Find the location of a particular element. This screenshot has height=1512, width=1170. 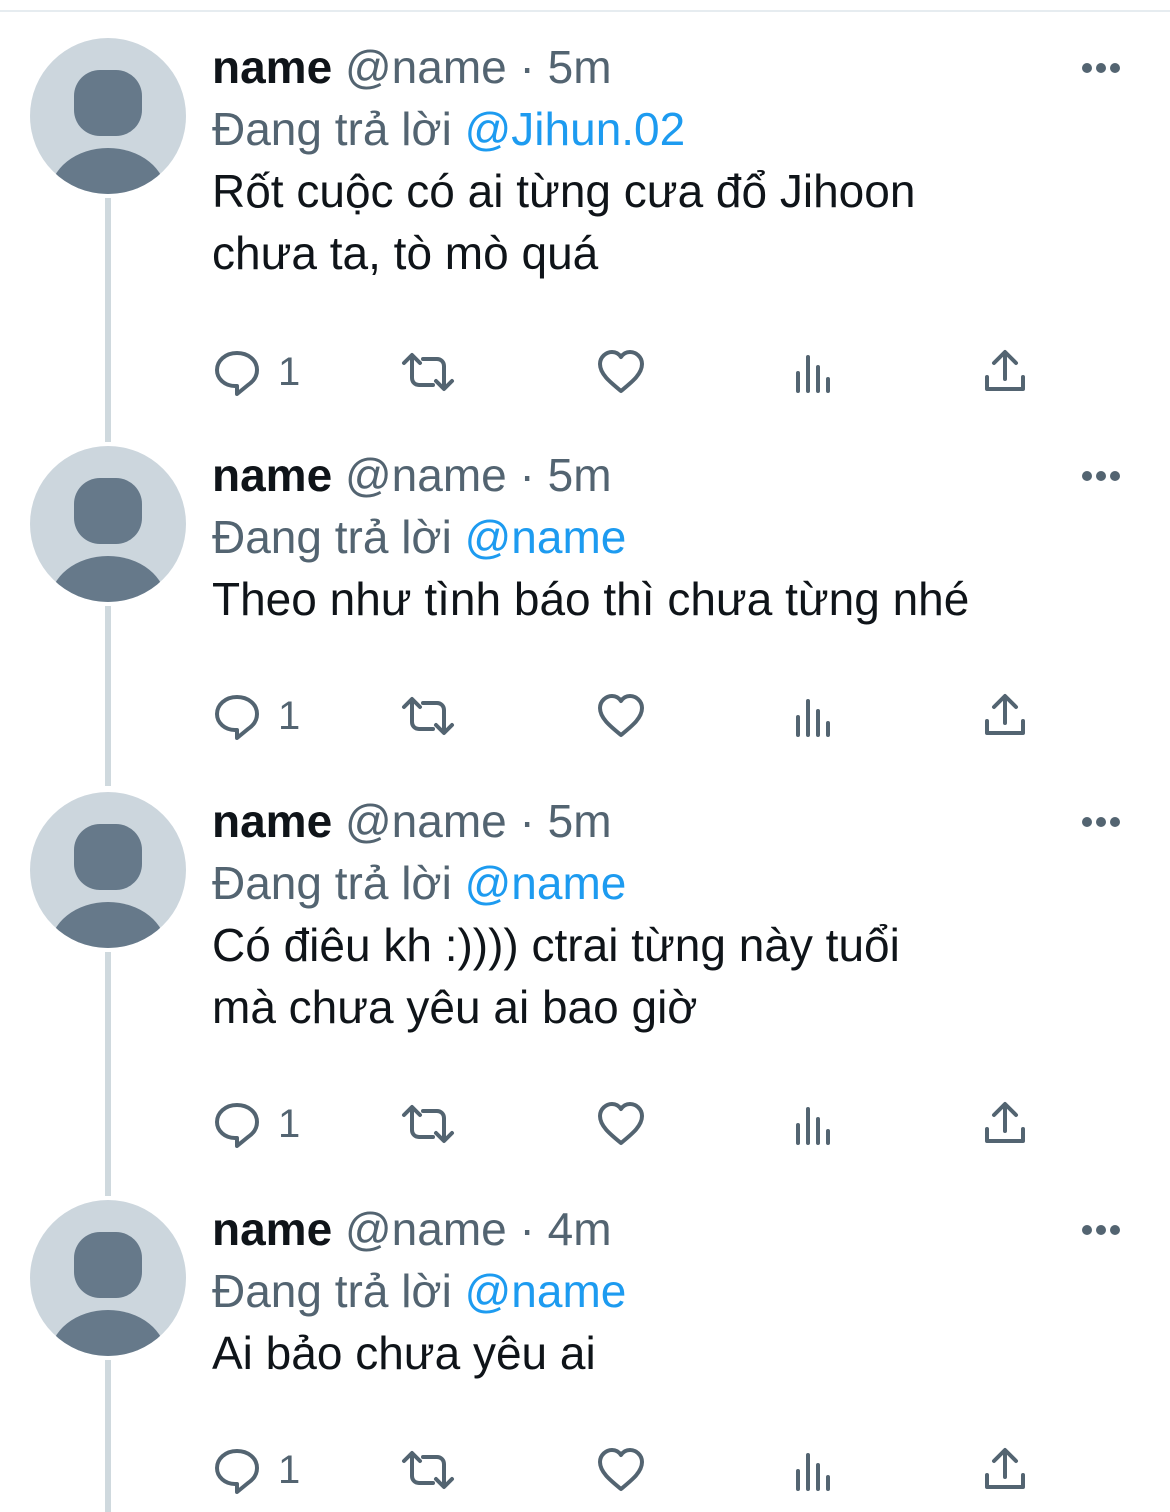

tweet-header: name @name · 4m is located at coordinates (662, 1229).